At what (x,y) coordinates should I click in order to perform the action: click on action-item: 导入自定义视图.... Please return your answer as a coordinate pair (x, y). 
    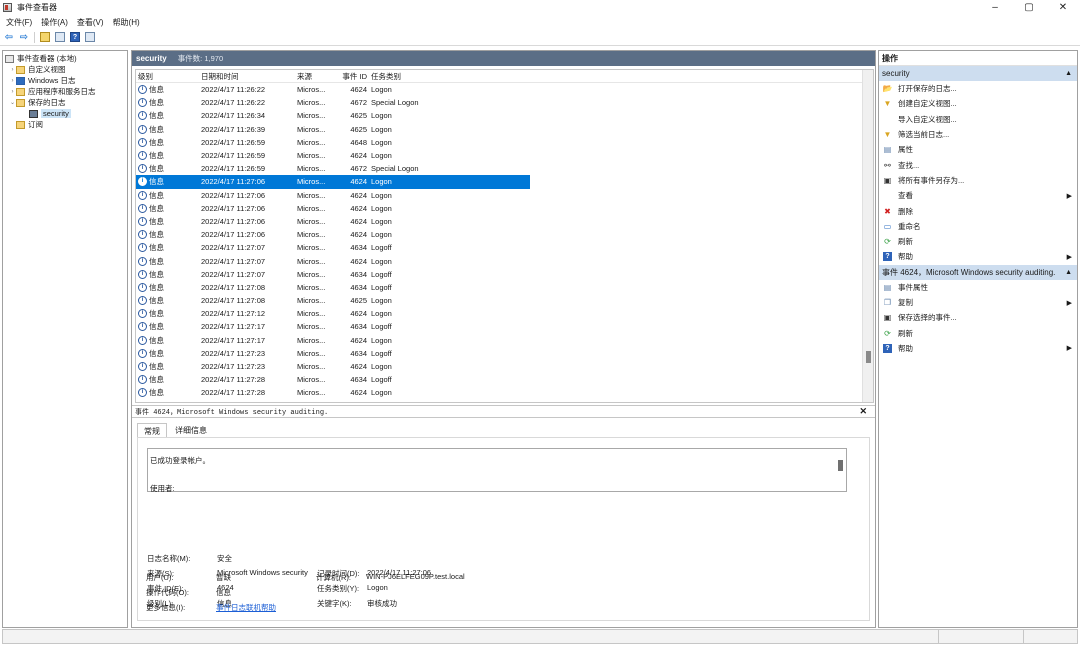
    Looking at the image, I should click on (978, 119).